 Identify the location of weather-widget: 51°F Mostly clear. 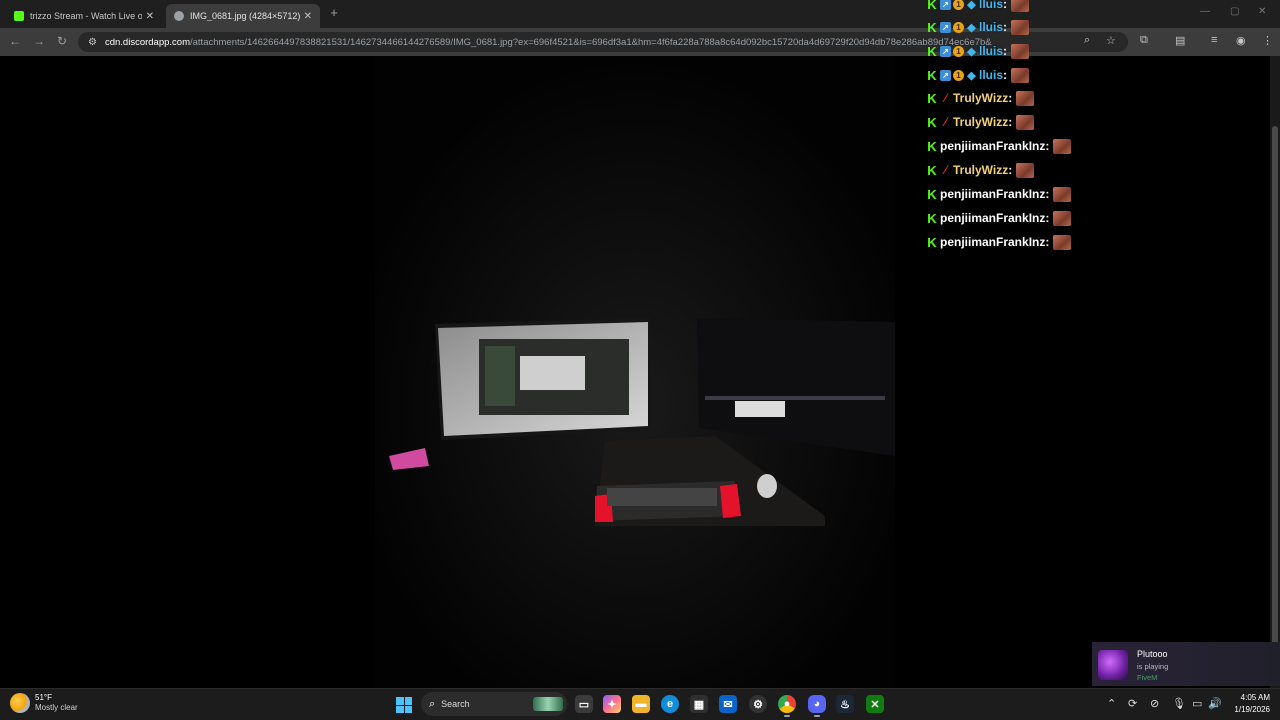
(44, 703).